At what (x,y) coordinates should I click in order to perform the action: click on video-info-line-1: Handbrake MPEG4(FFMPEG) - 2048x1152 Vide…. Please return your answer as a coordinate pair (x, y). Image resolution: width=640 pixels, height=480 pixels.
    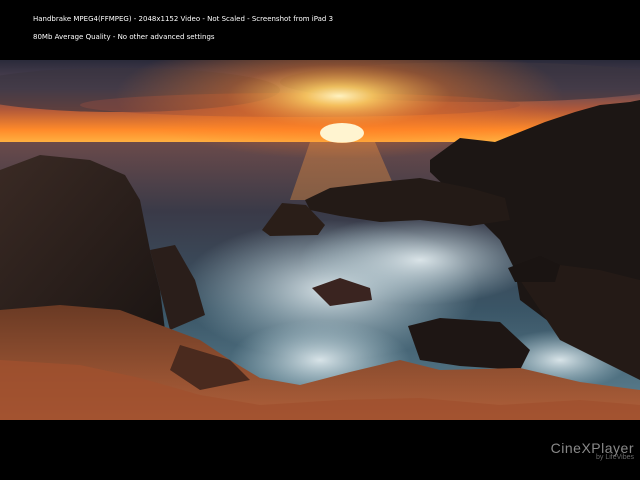
    Looking at the image, I should click on (183, 19).